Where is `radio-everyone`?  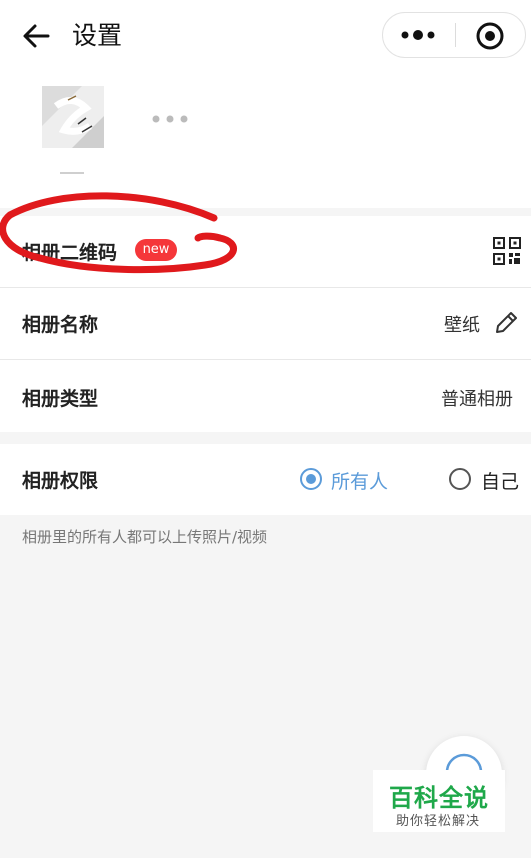
radio-everyone is located at coordinates (311, 479).